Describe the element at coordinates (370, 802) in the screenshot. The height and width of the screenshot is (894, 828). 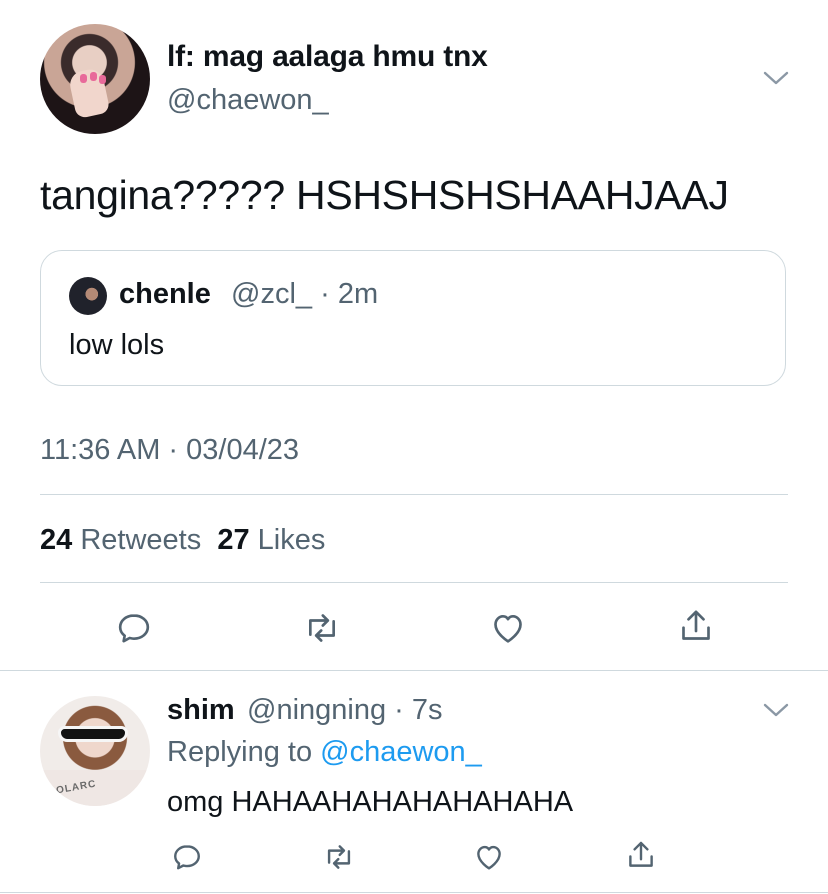
I see `reply-text: omg HAHAAHAHAHAHAHAHA` at that location.